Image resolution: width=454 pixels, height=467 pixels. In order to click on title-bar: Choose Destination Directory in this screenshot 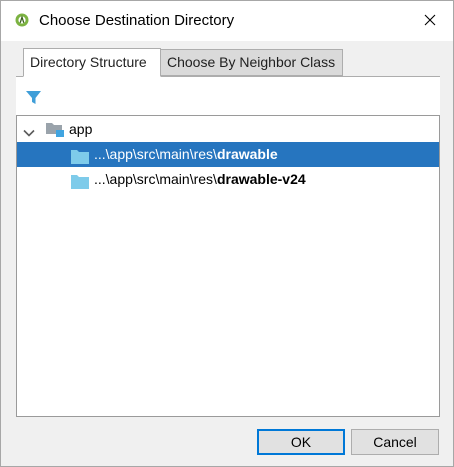, I will do `click(227, 21)`.